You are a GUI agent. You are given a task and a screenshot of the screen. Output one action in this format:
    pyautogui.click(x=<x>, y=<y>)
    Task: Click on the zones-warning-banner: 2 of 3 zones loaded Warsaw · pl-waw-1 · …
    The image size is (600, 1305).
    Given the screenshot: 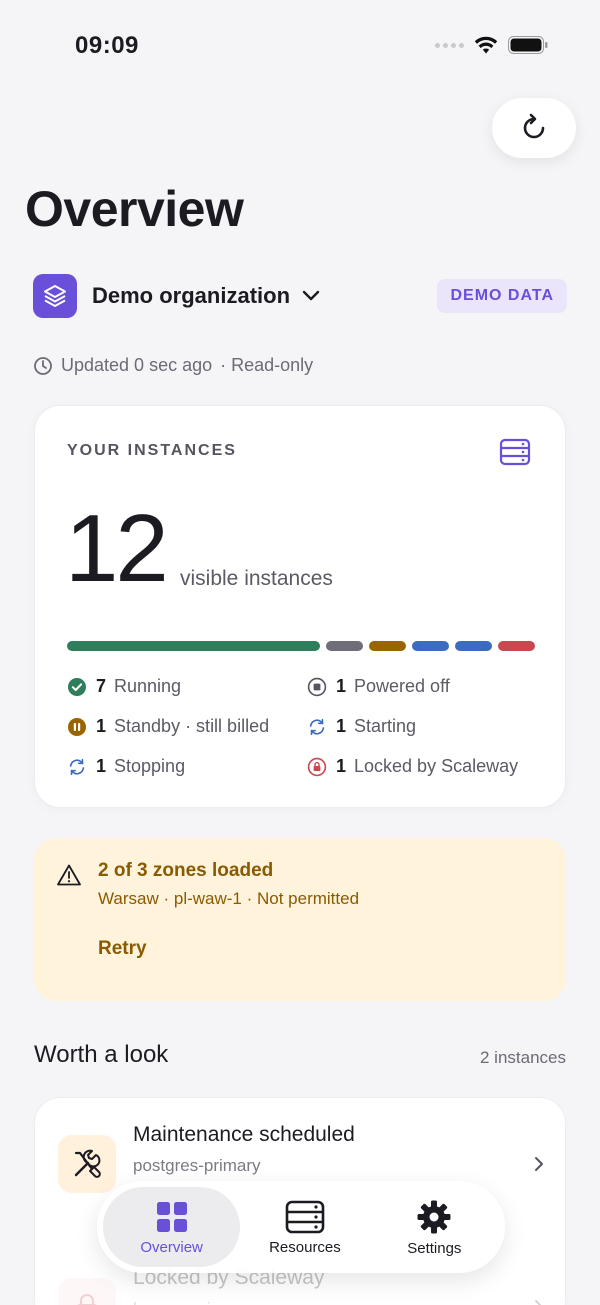 What is the action you would take?
    pyautogui.click(x=300, y=919)
    